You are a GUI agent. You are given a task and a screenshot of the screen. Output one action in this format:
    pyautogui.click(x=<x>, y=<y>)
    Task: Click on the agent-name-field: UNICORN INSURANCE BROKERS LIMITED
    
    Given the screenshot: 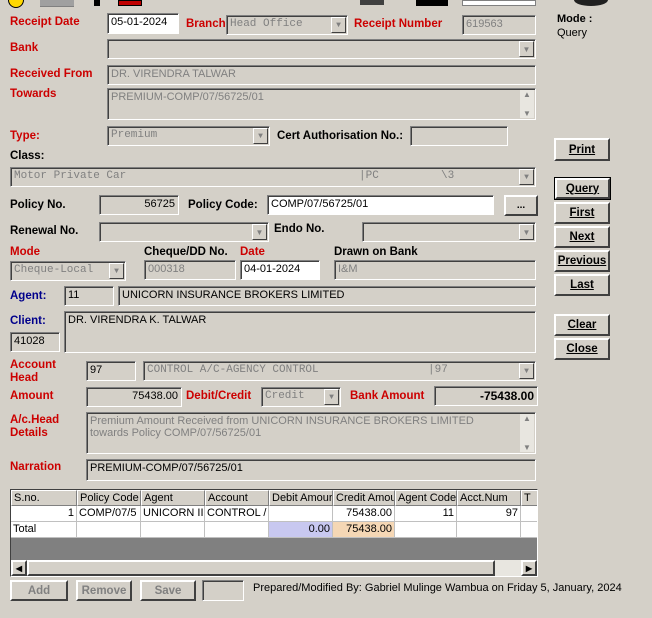 What is the action you would take?
    pyautogui.click(x=327, y=296)
    